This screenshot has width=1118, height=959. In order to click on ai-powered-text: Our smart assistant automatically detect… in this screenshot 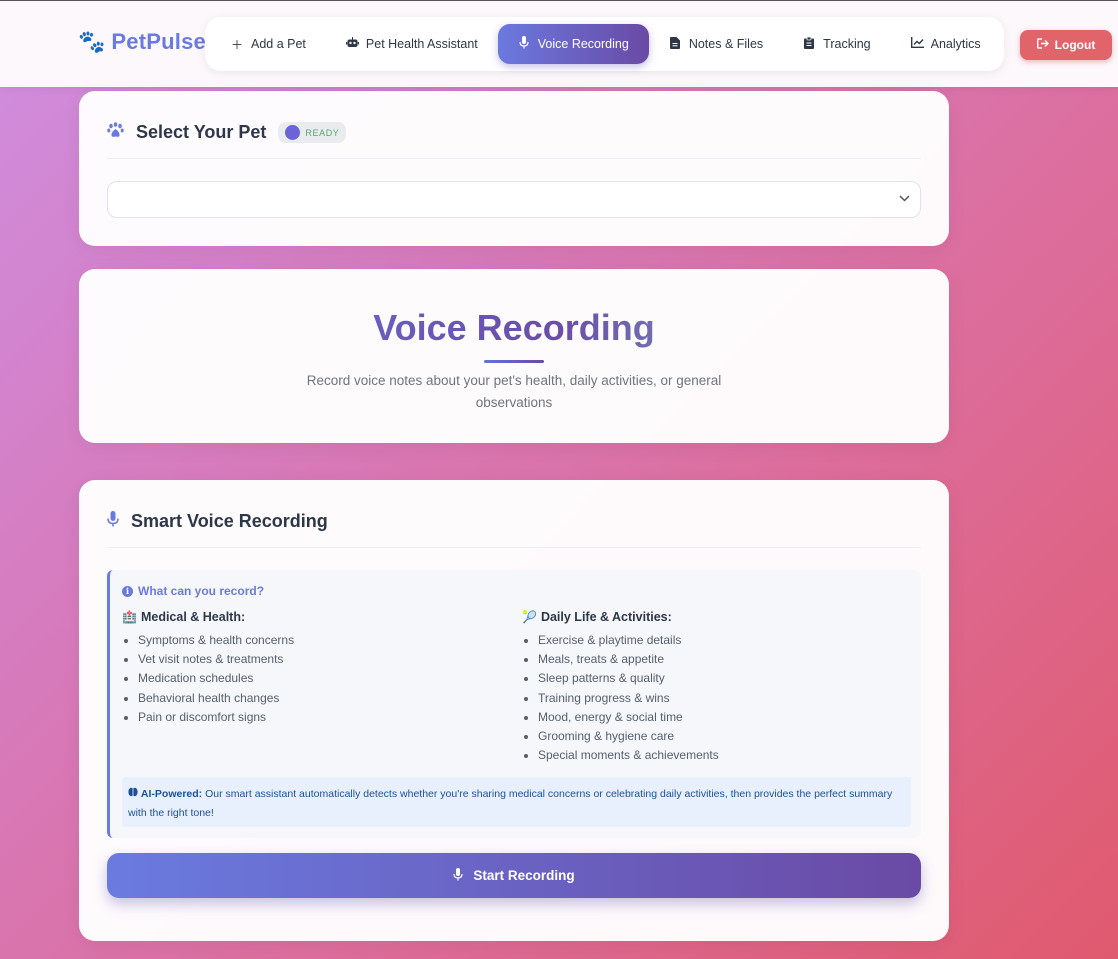, I will do `click(510, 803)`.